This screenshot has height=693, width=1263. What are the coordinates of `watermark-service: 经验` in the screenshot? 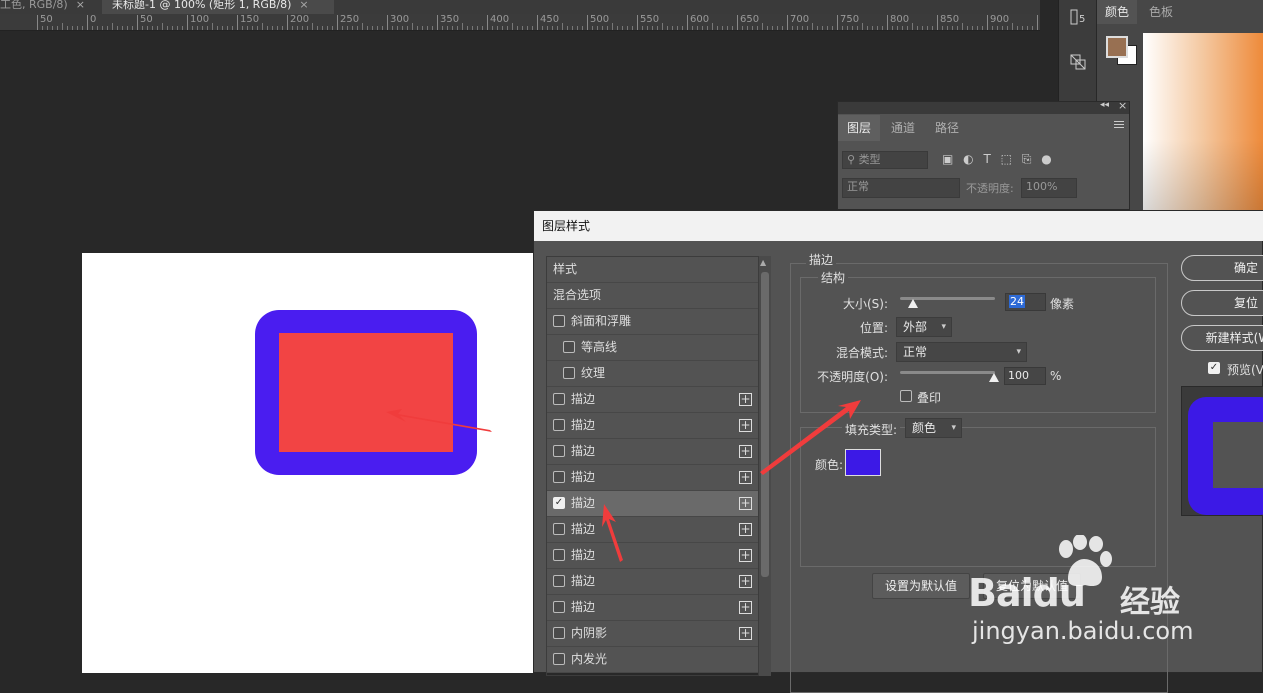 It's located at (1150, 602).